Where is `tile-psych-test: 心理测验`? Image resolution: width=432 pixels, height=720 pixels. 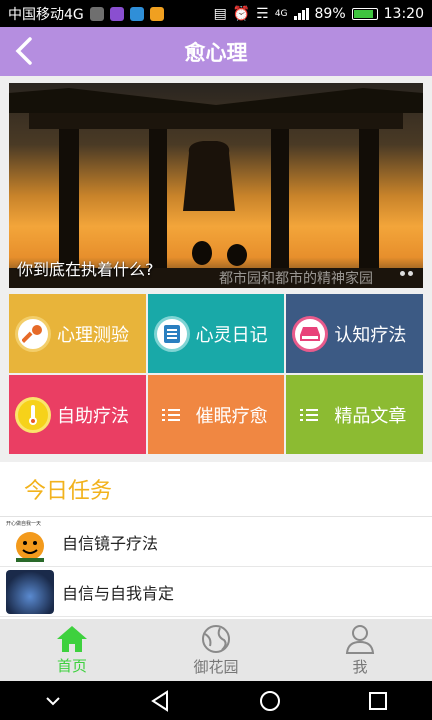 tile-psych-test: 心理测验 is located at coordinates (77, 333).